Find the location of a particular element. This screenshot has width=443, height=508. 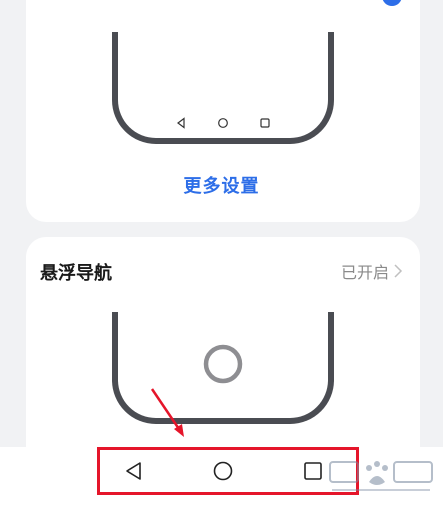

preview-home-icon is located at coordinates (223, 123).